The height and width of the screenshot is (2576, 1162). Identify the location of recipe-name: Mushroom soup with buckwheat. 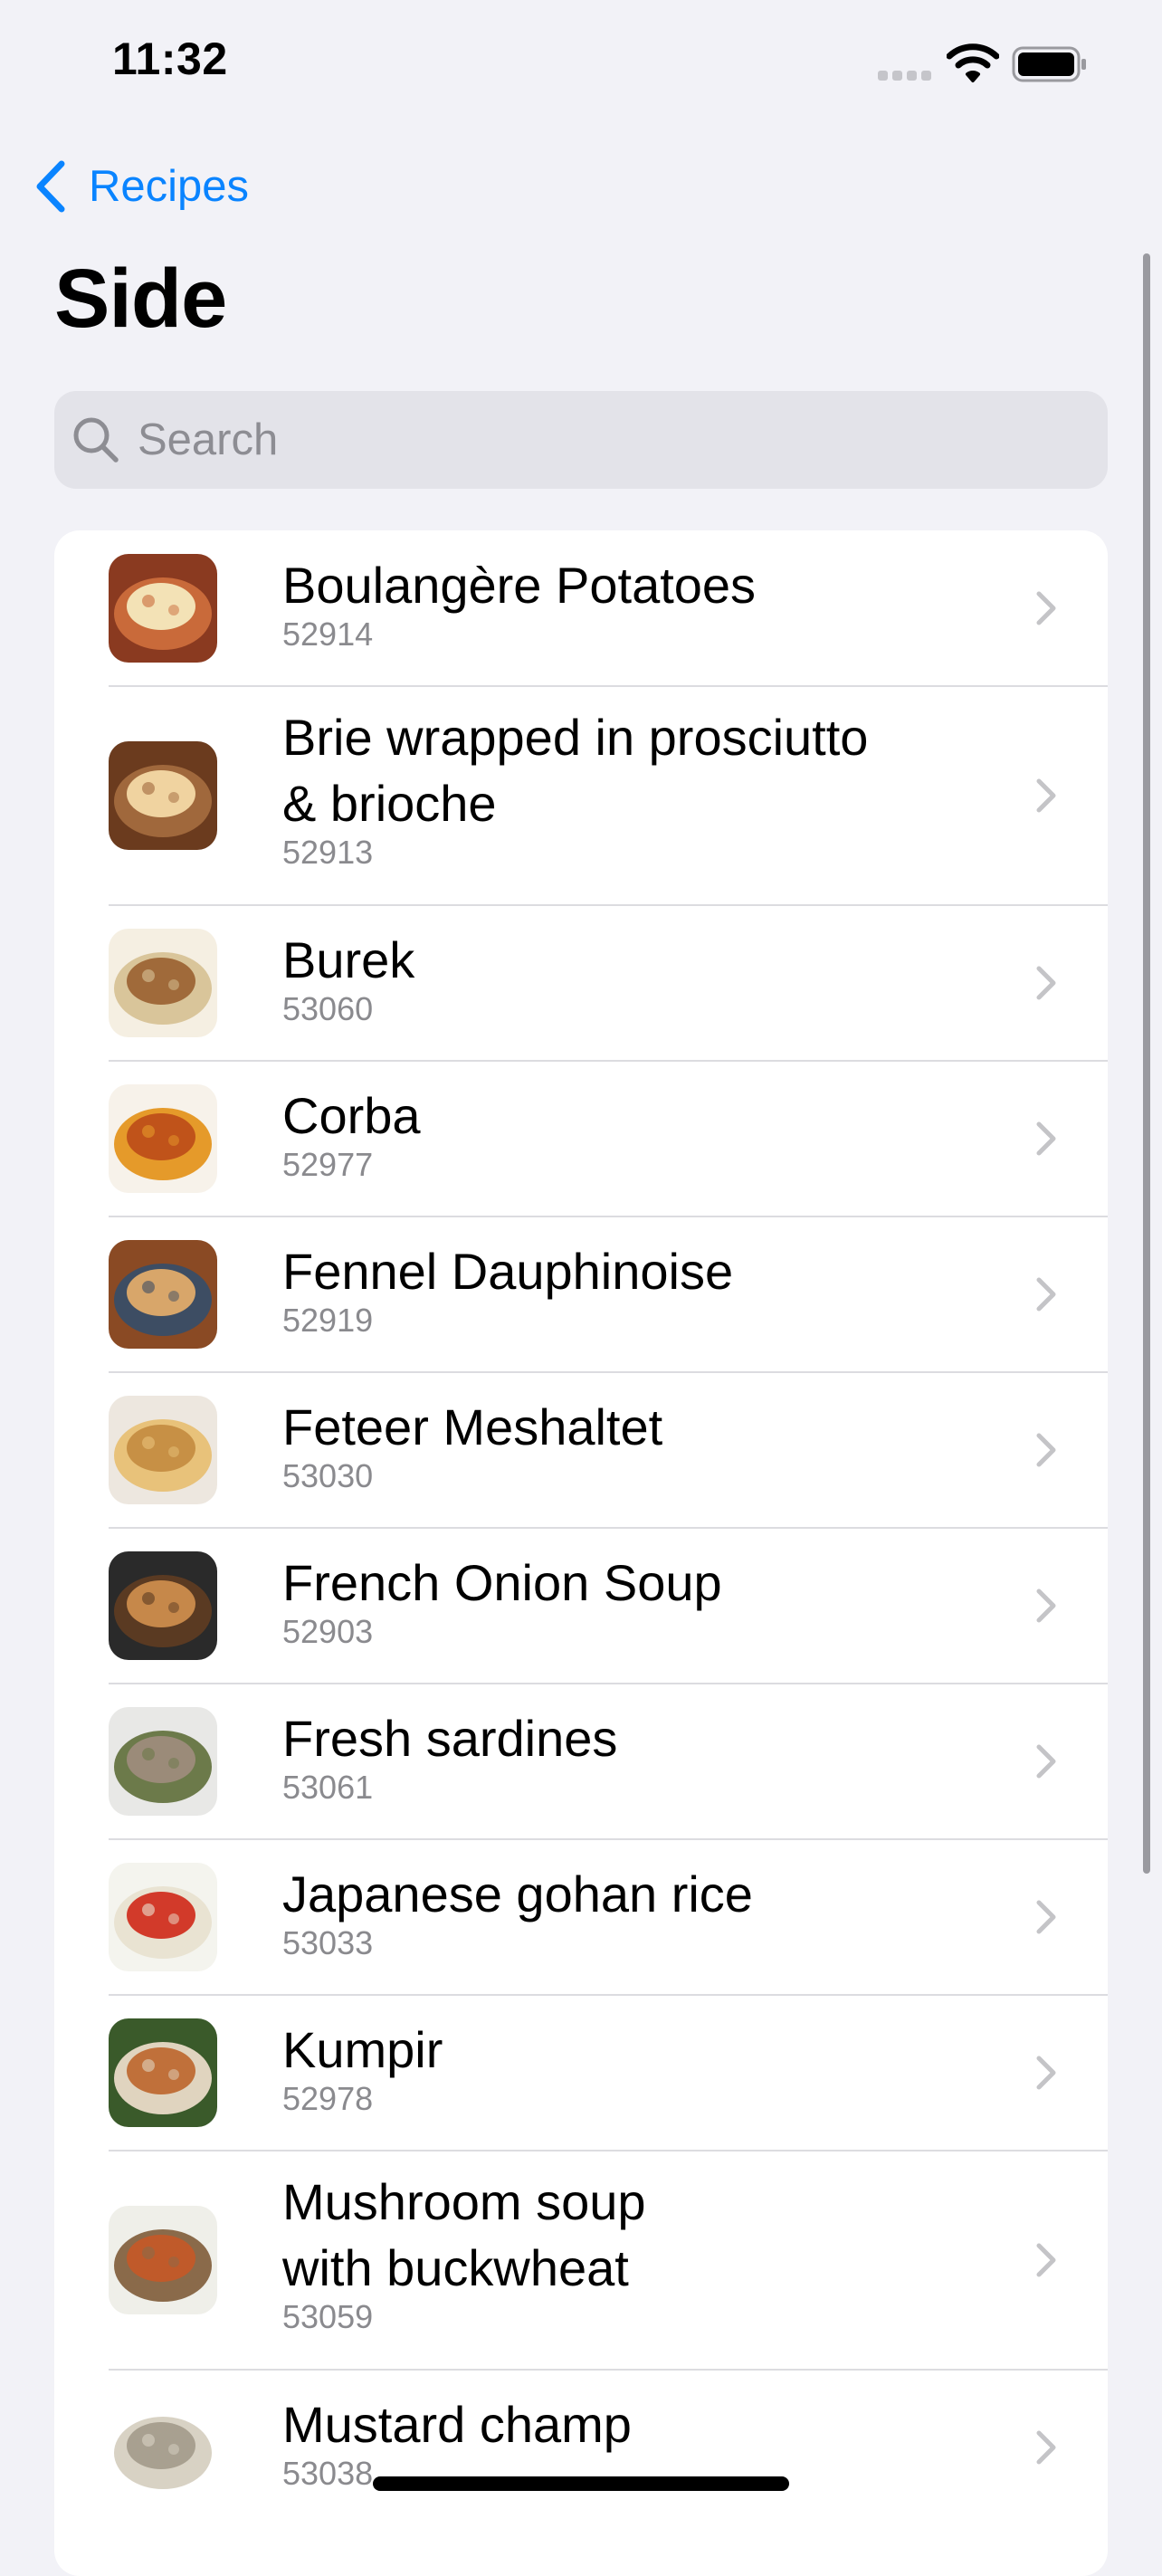
(464, 2234).